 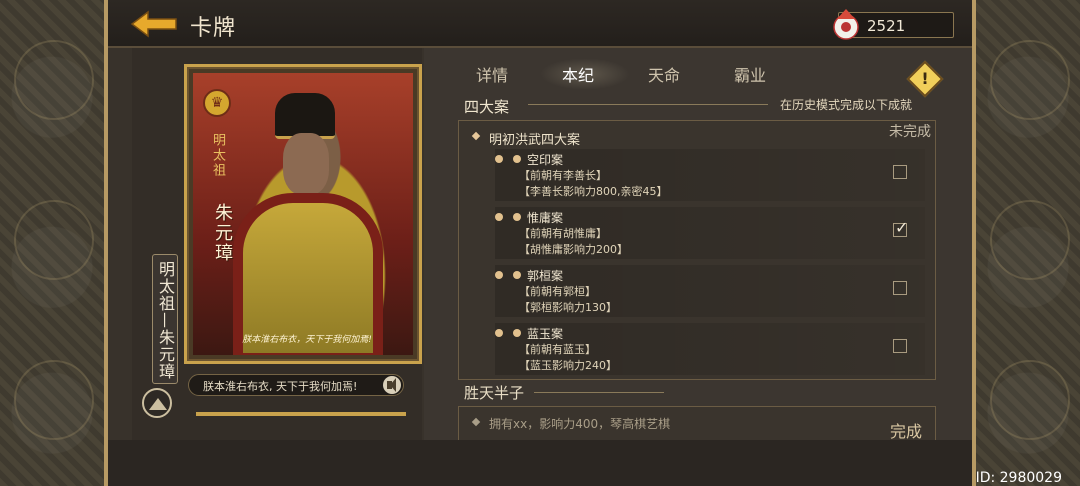 What do you see at coordinates (540, 24) in the screenshot?
I see `top-bar: 卡牌 2521` at bounding box center [540, 24].